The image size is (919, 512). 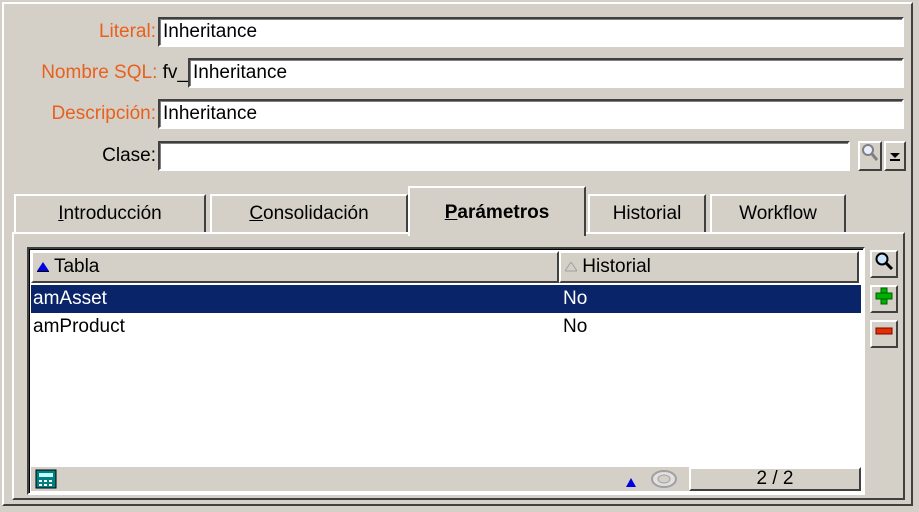 What do you see at coordinates (45, 266) in the screenshot?
I see `sort-asc-icon` at bounding box center [45, 266].